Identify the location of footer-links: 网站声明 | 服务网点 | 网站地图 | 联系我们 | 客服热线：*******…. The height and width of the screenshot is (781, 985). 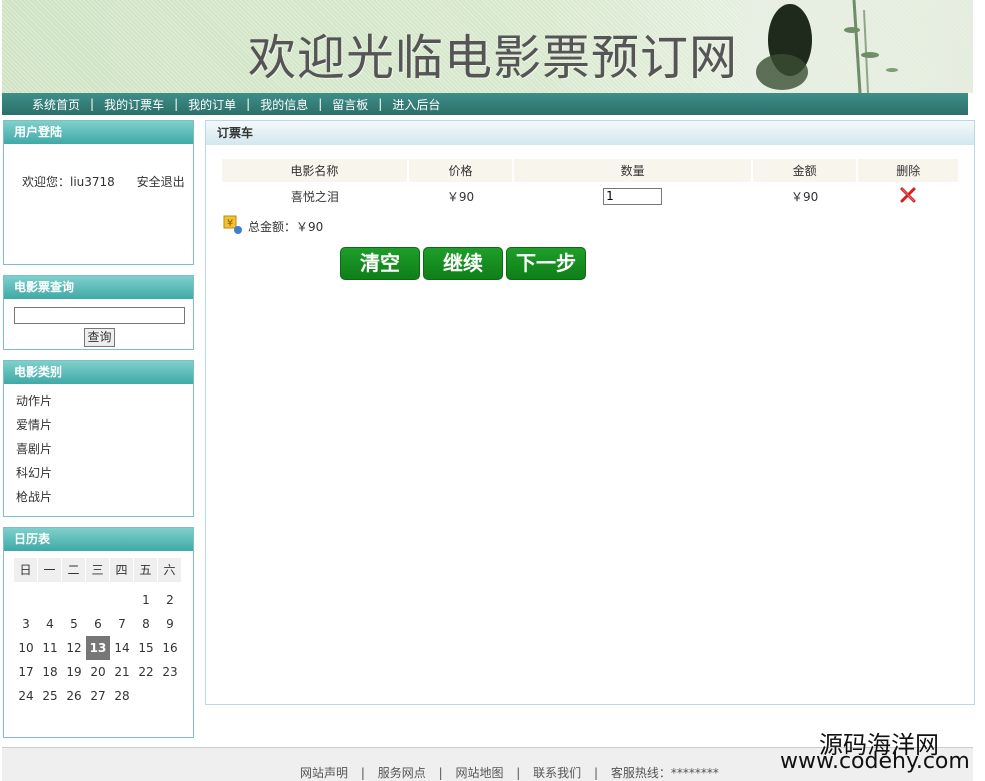
(509, 772).